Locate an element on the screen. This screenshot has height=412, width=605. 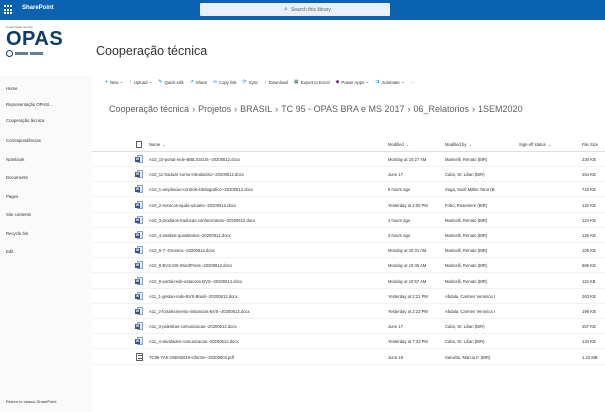
breadcrumb-current: 1SEM2020 is located at coordinates (500, 109).